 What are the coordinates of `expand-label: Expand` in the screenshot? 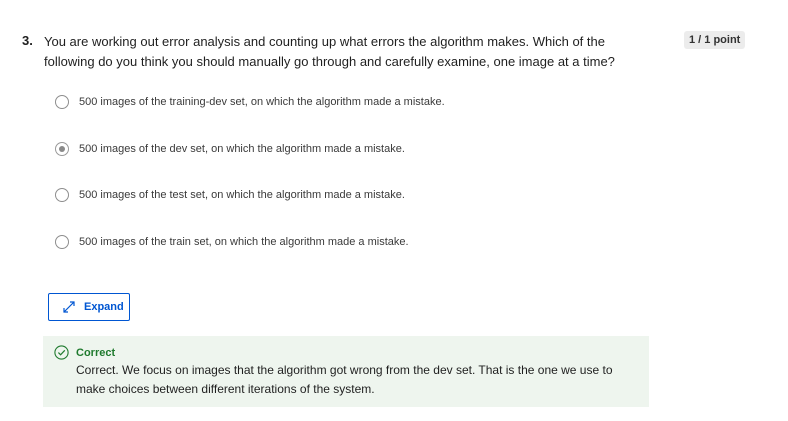 It's located at (104, 307).